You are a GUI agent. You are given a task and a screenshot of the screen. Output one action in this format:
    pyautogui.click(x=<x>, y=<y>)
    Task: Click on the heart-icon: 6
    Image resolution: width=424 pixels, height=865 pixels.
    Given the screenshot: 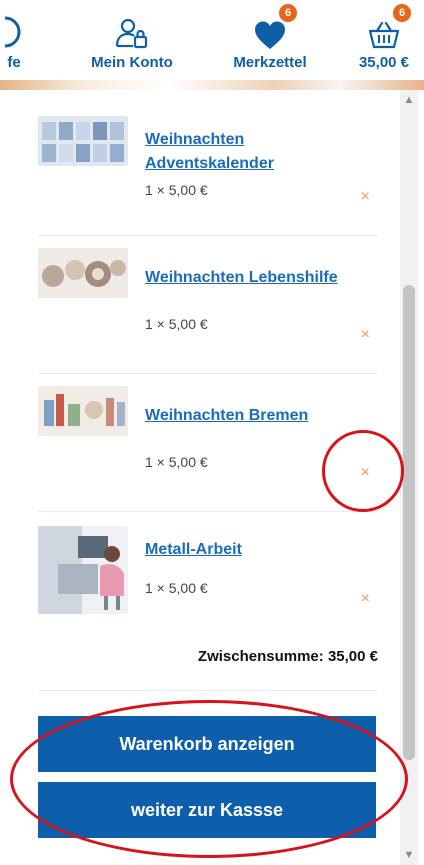 What is the action you would take?
    pyautogui.click(x=275, y=25)
    